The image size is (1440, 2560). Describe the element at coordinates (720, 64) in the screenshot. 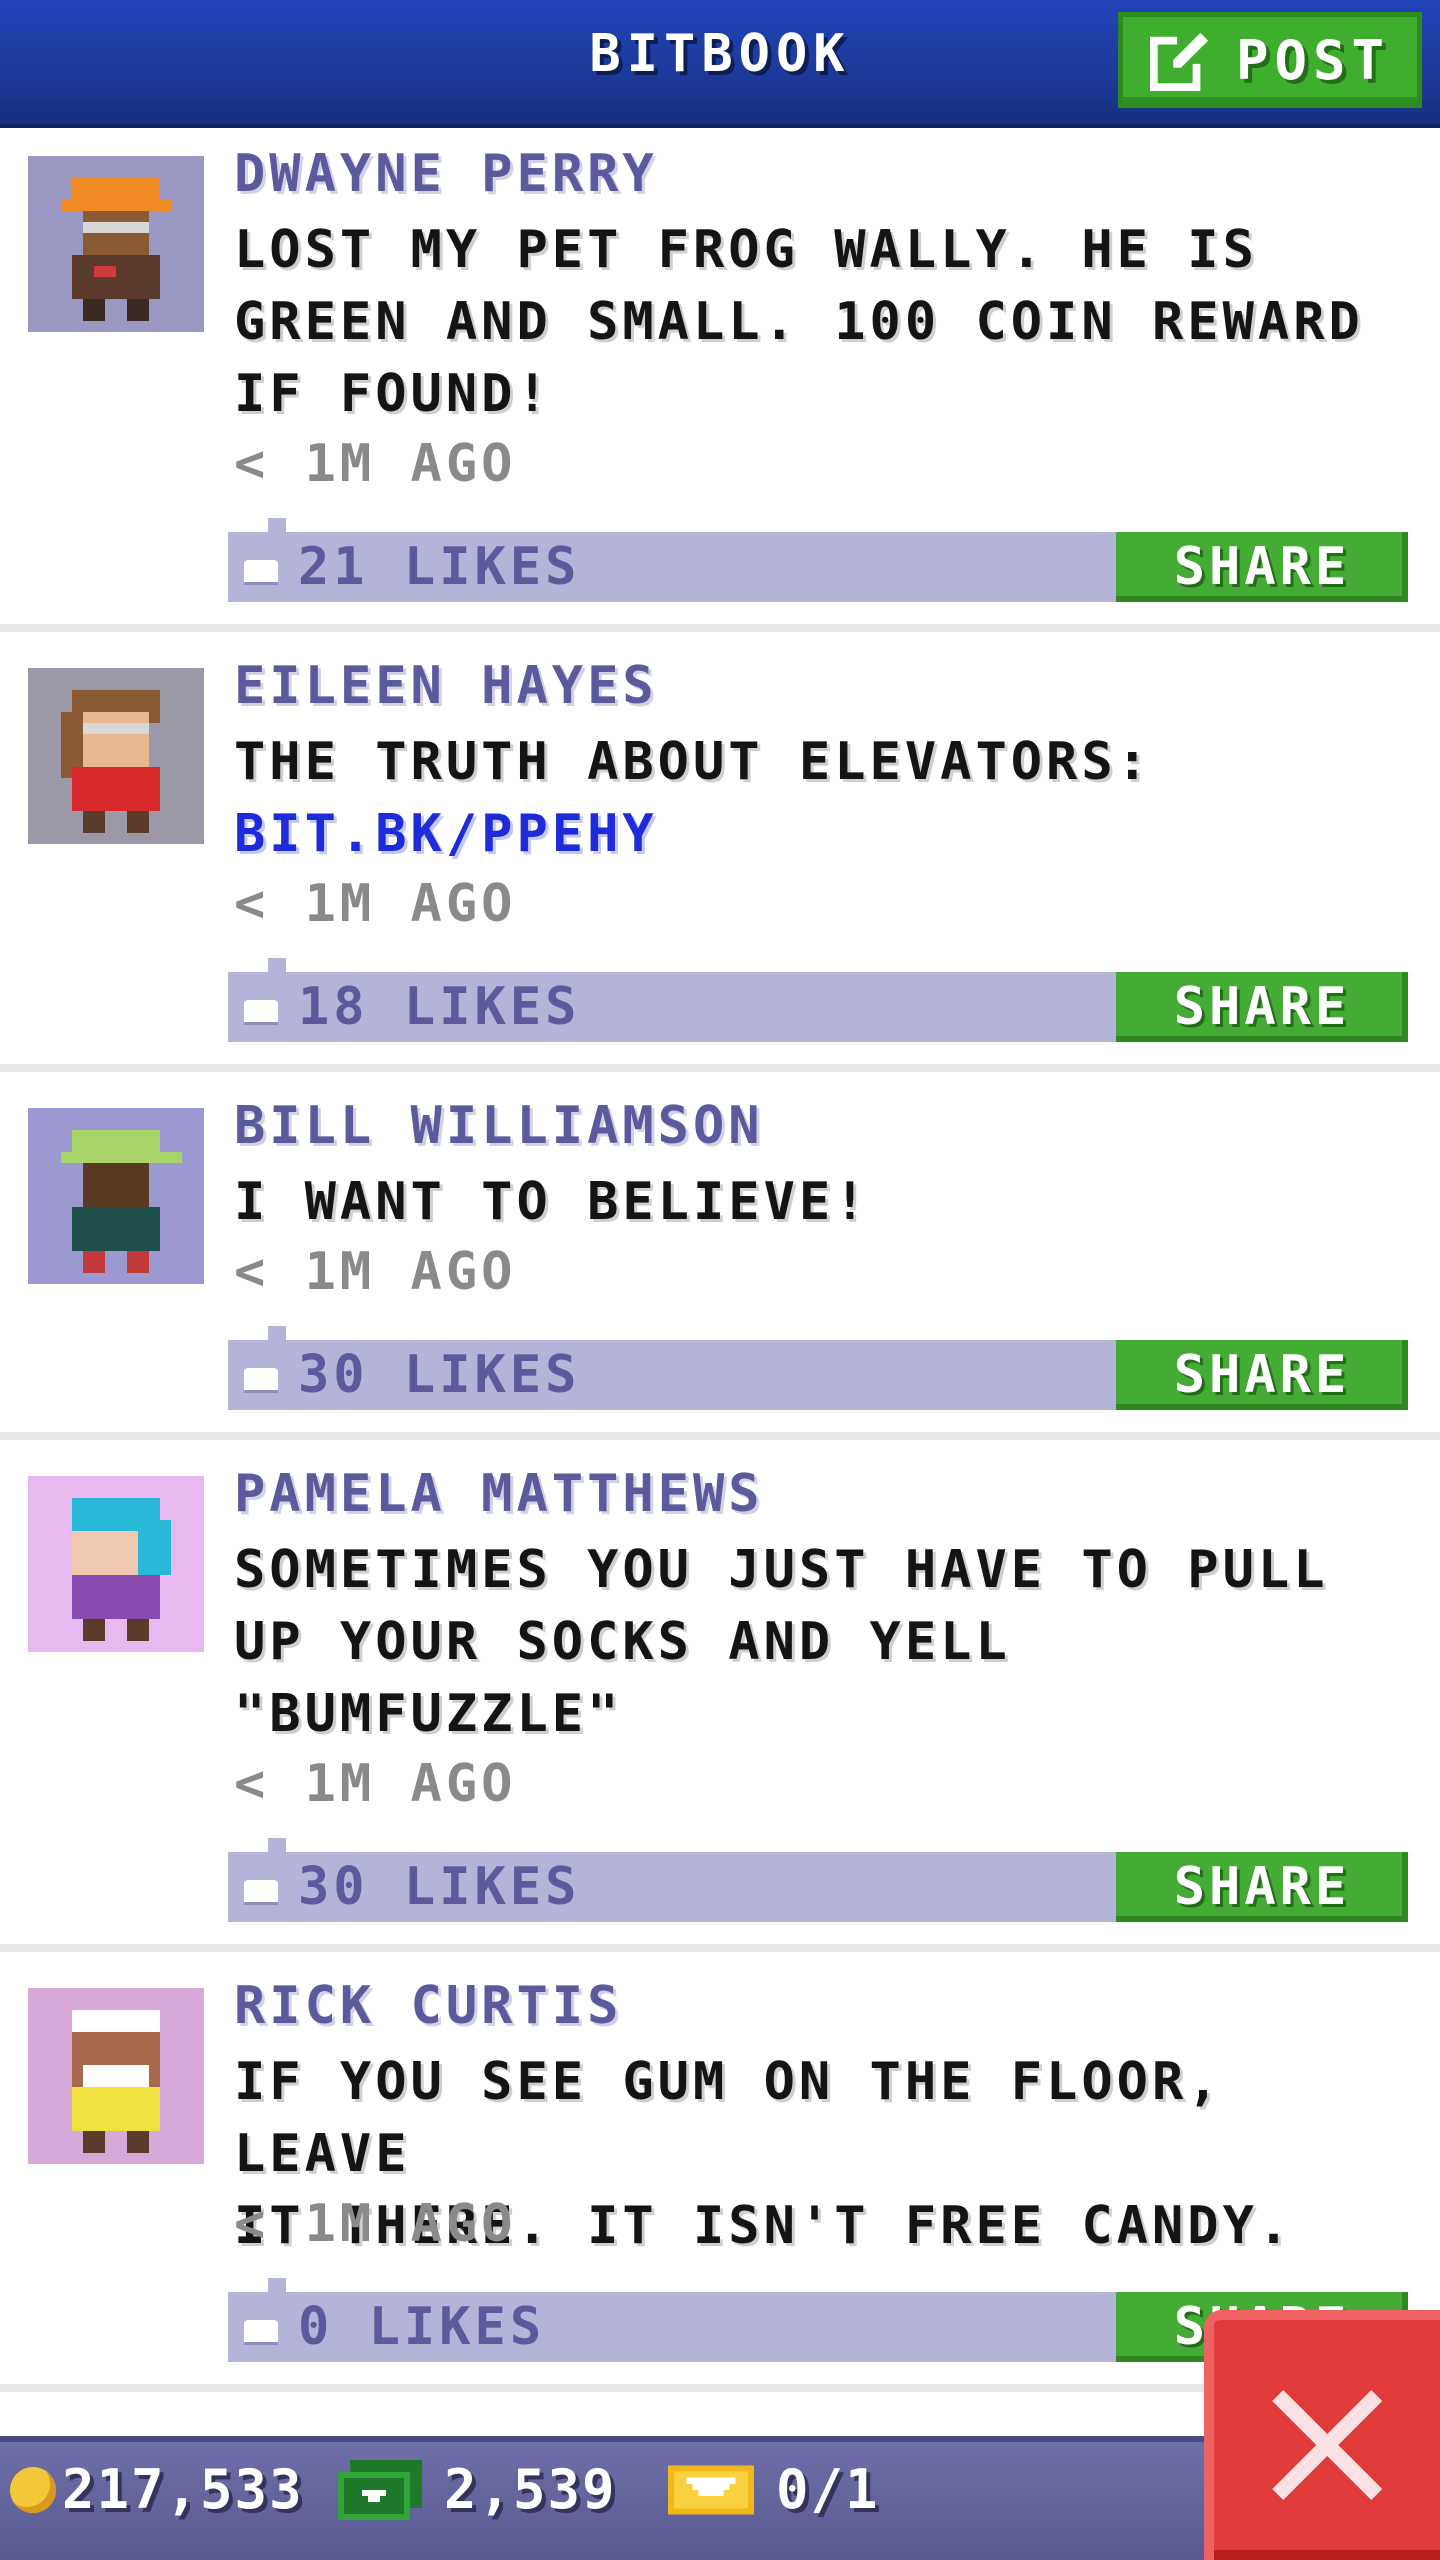

I see `app-header: BITBOOK POST` at that location.